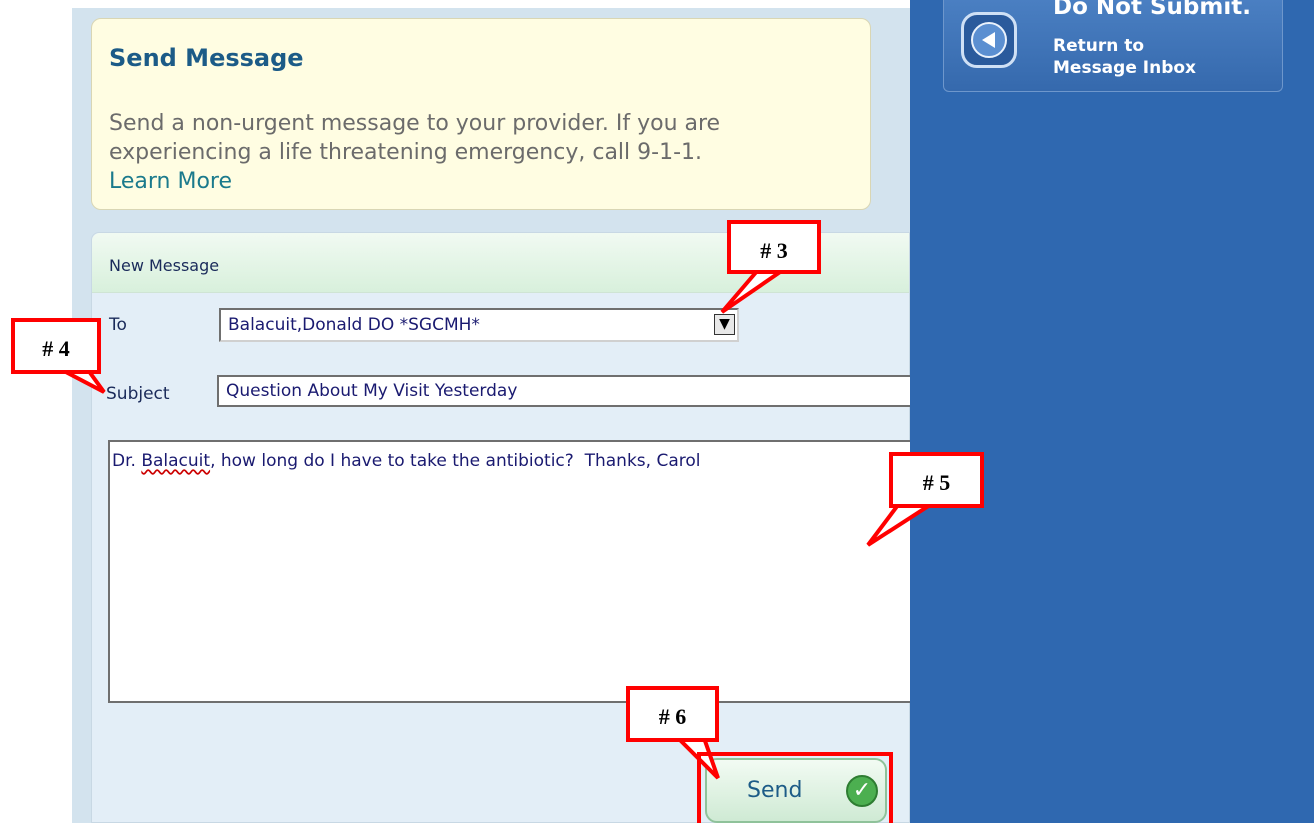 This screenshot has width=1314, height=823. I want to click on subject-label: Subject, so click(138, 394).